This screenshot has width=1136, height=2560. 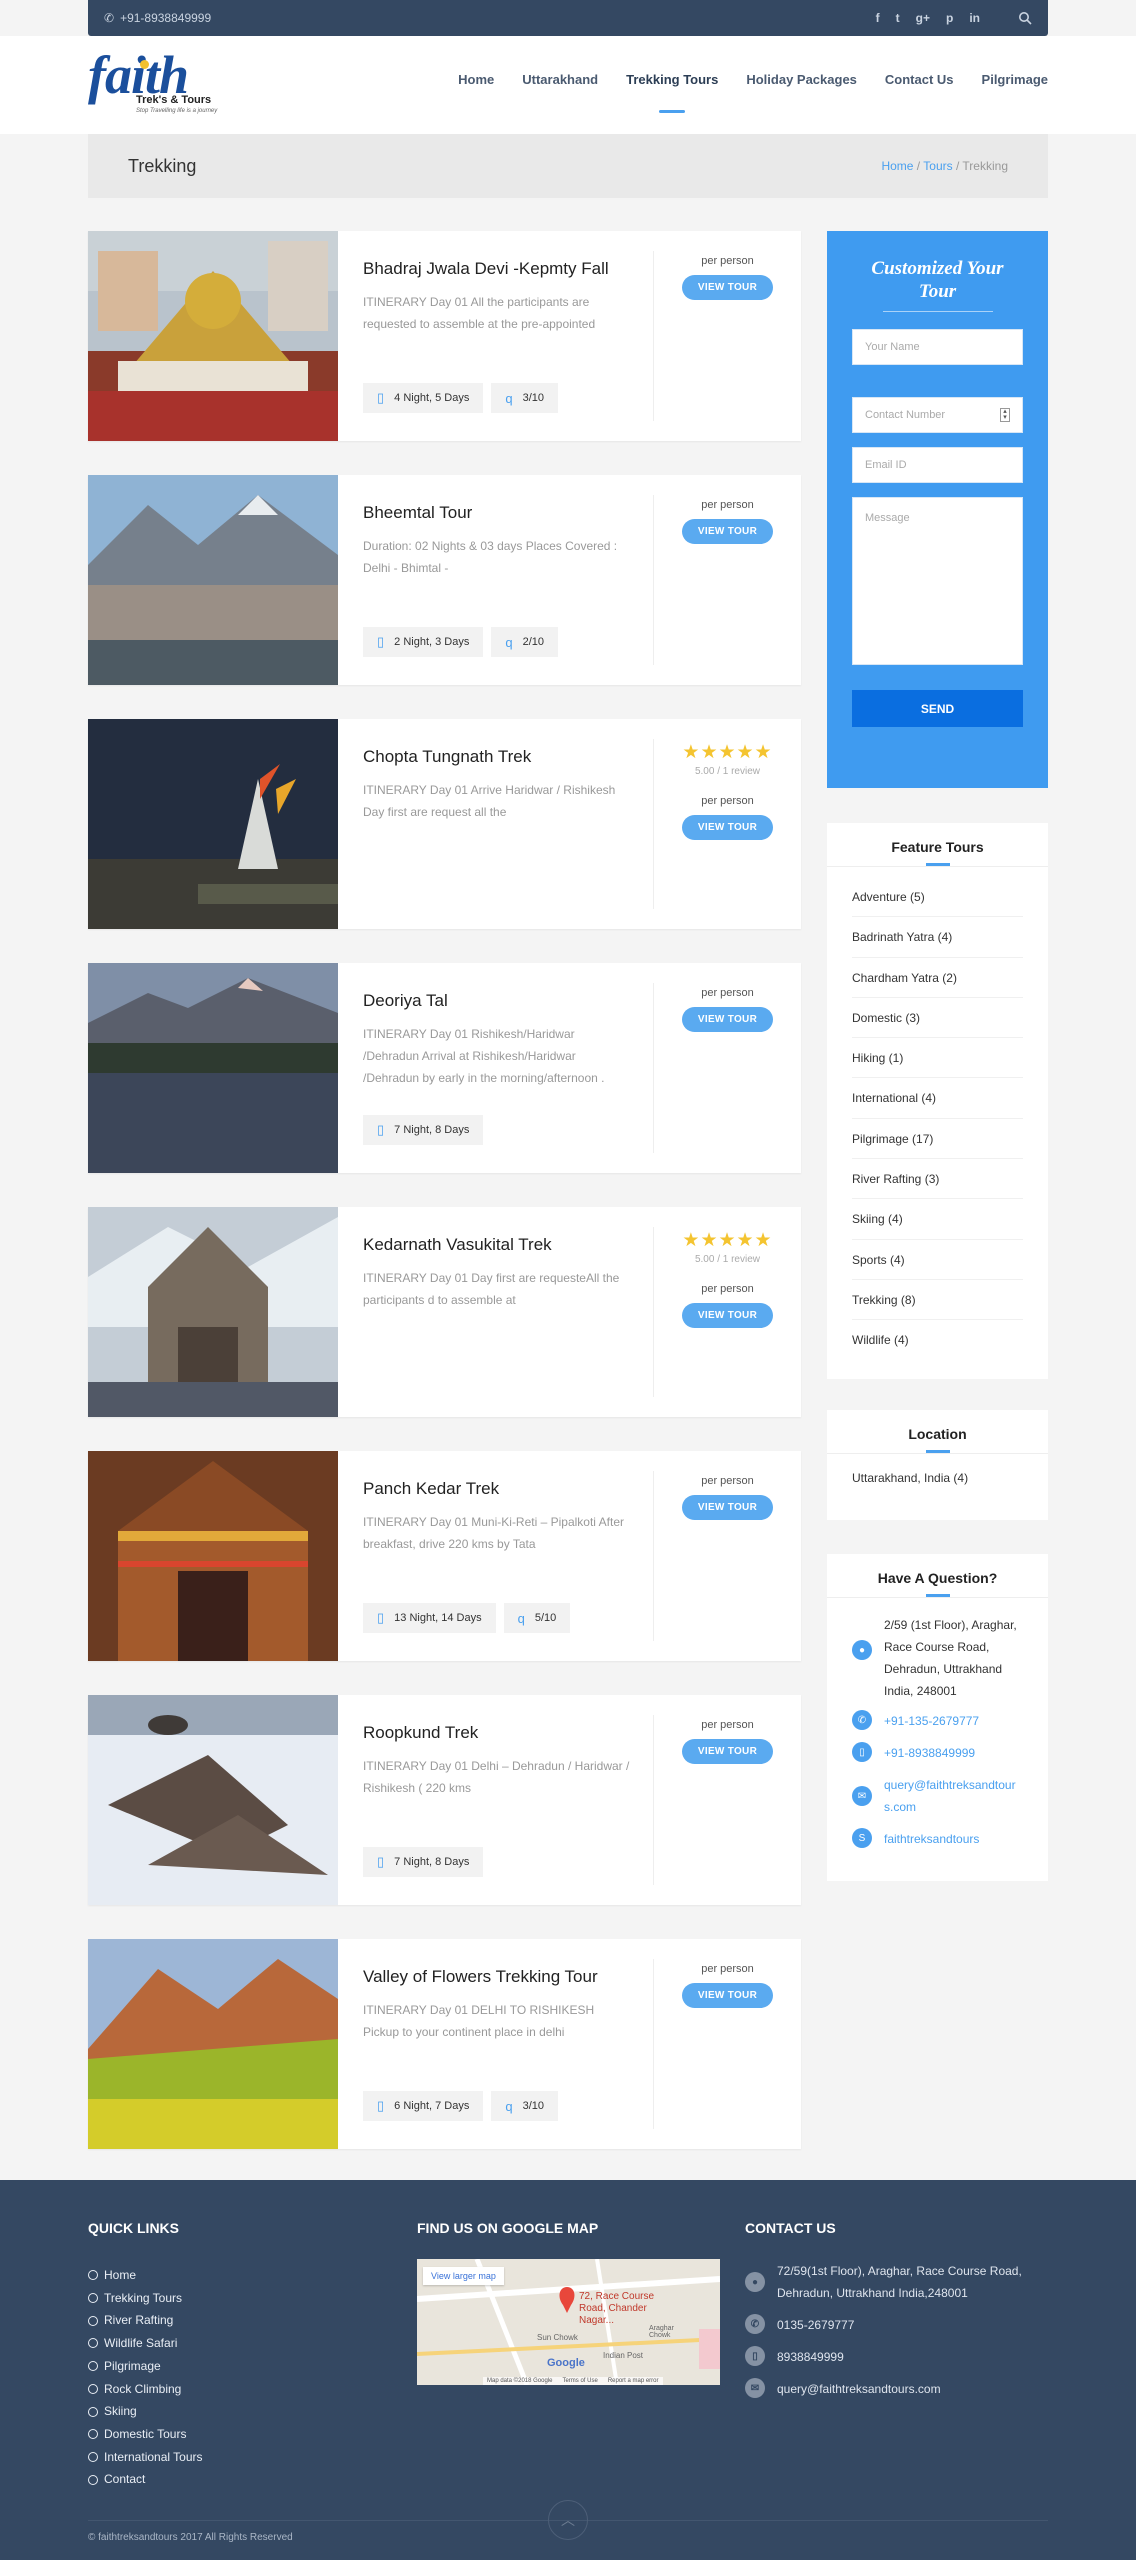 I want to click on footer-email-text: query@faithtreksandtours.com, so click(x=859, y=2389).